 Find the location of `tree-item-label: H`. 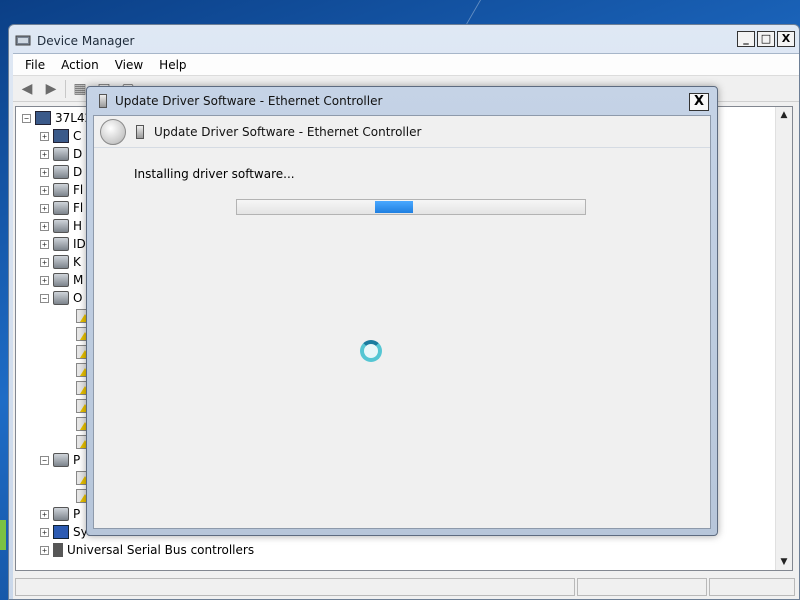

tree-item-label: H is located at coordinates (78, 226).